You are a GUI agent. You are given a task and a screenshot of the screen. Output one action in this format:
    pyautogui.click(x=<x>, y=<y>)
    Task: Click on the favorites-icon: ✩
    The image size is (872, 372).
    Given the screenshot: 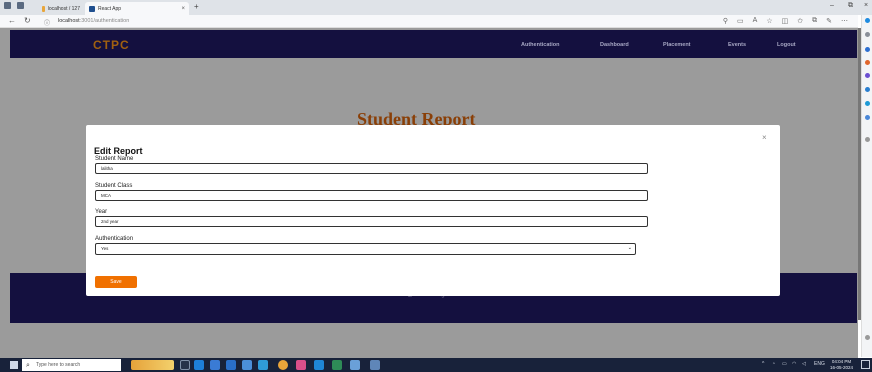 What is the action you would take?
    pyautogui.click(x=800, y=21)
    